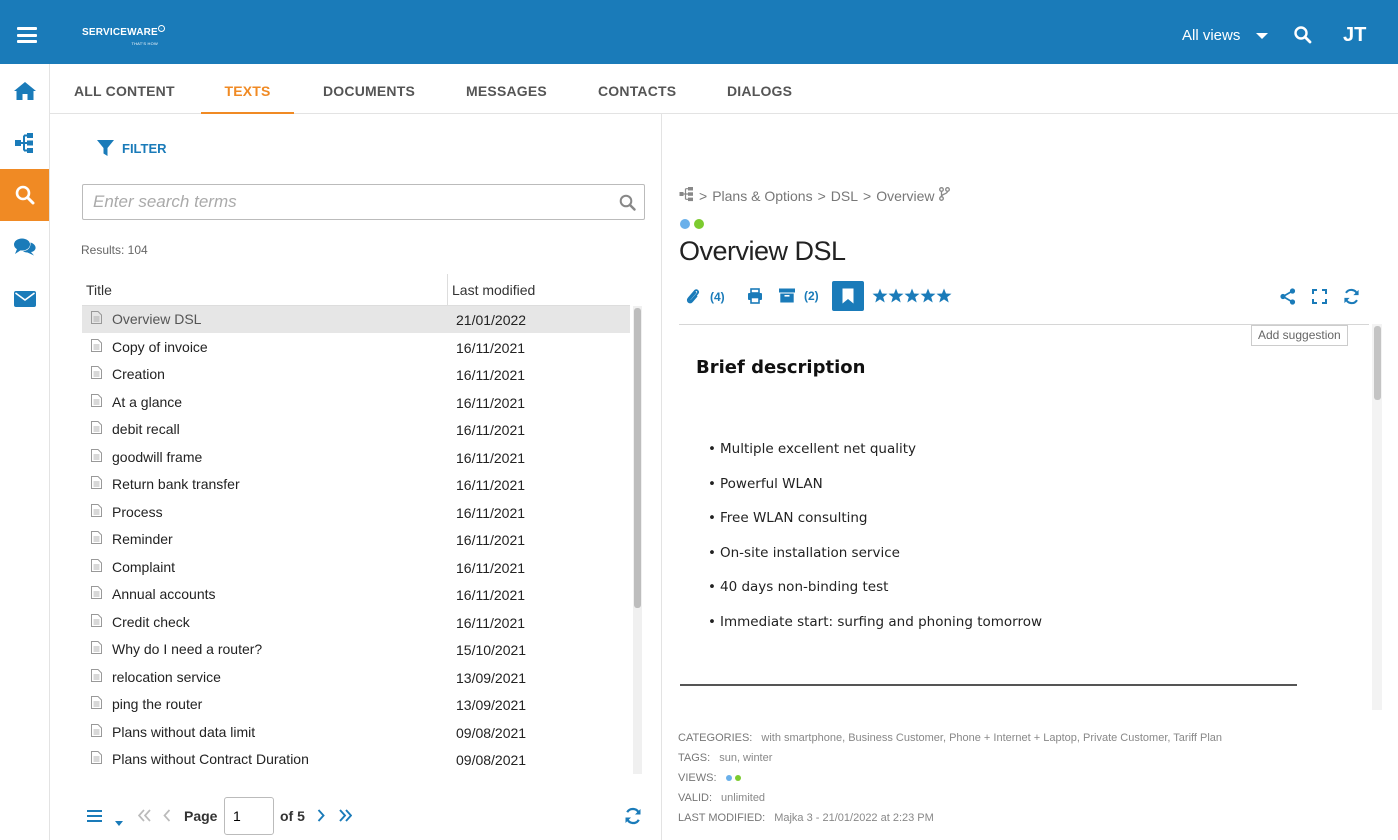 Image resolution: width=1398 pixels, height=840 pixels. I want to click on table-row: debit recall 16/11/2021, so click(356, 429).